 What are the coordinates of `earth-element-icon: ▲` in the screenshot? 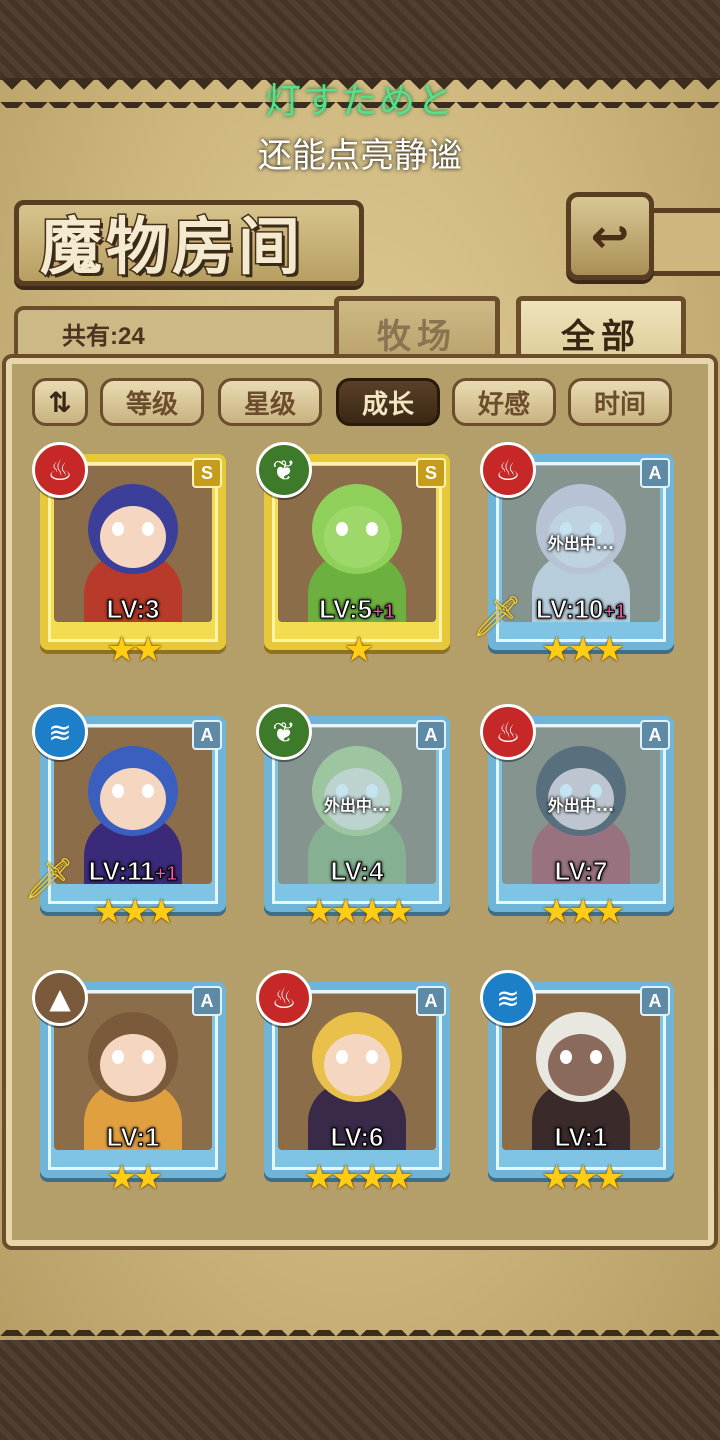 It's located at (60, 998).